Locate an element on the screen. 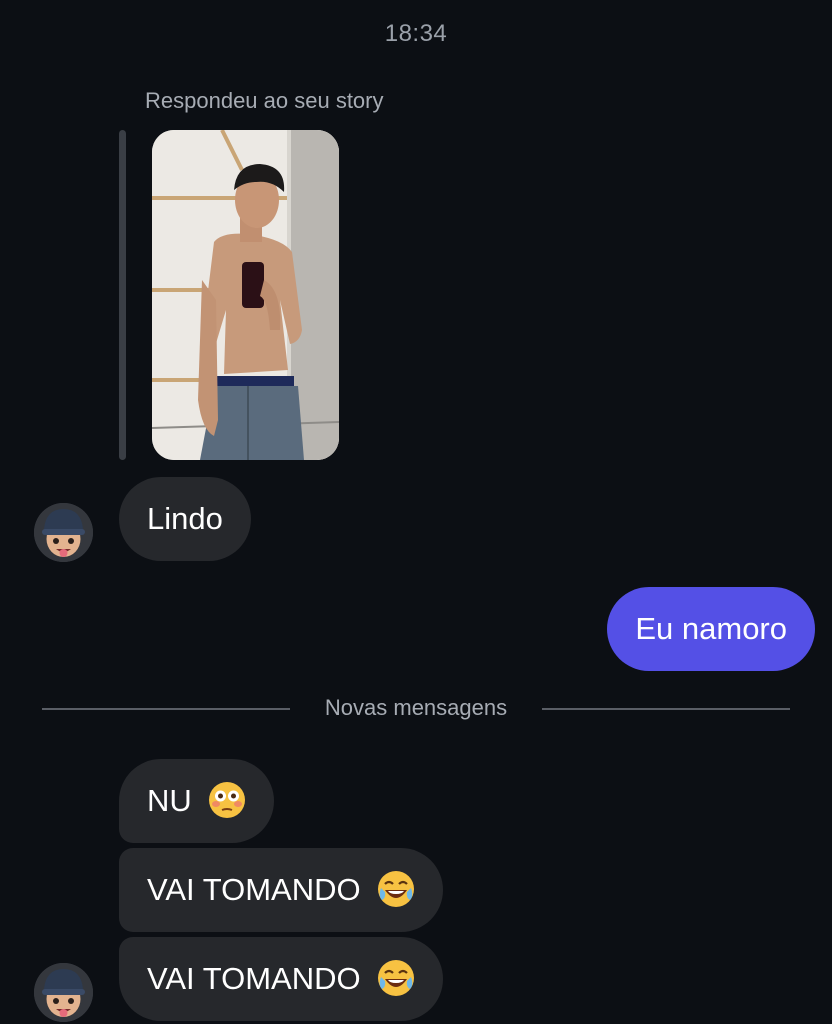  message-timestamp: 18:34 is located at coordinates (416, 33).